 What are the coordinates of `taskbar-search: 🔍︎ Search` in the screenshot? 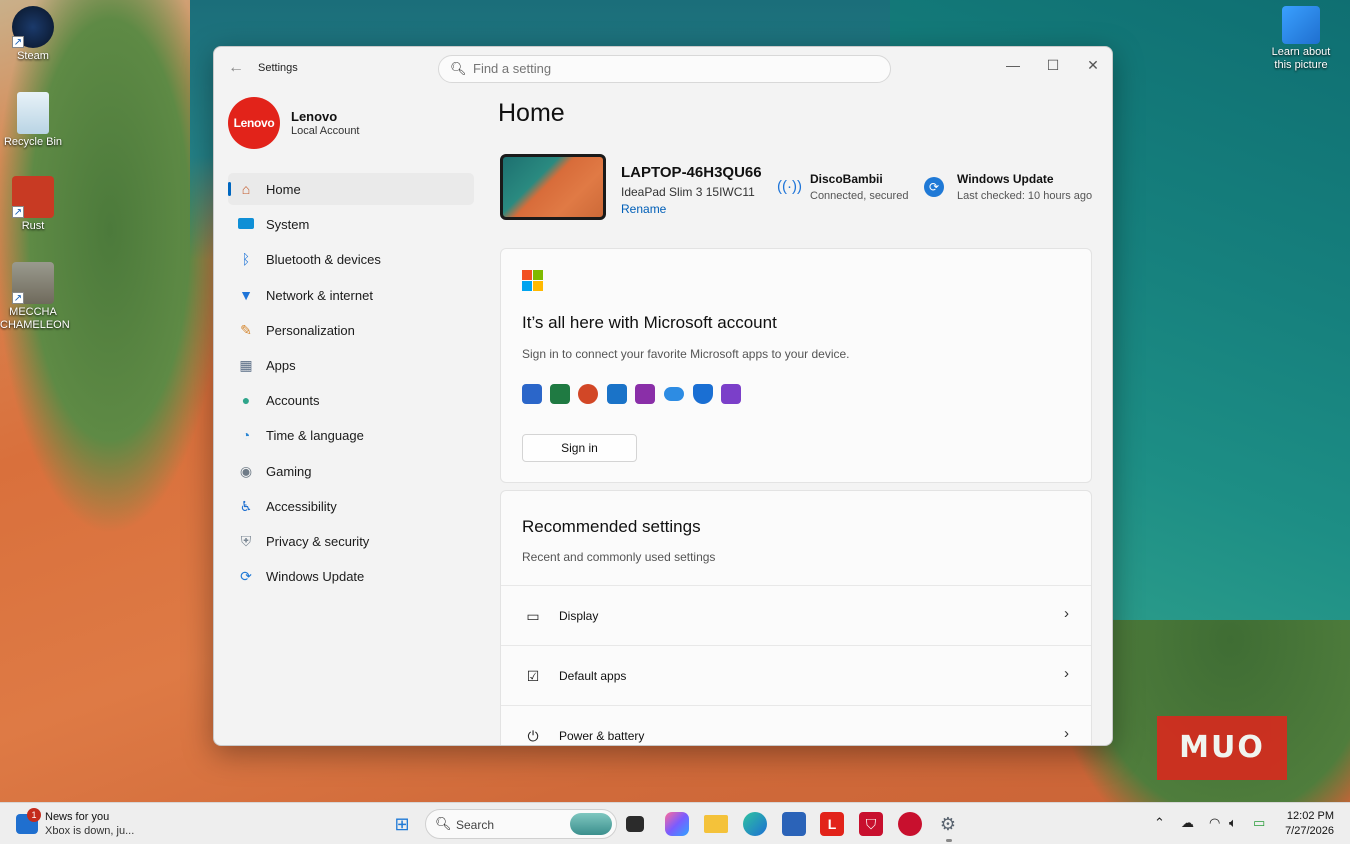 It's located at (521, 824).